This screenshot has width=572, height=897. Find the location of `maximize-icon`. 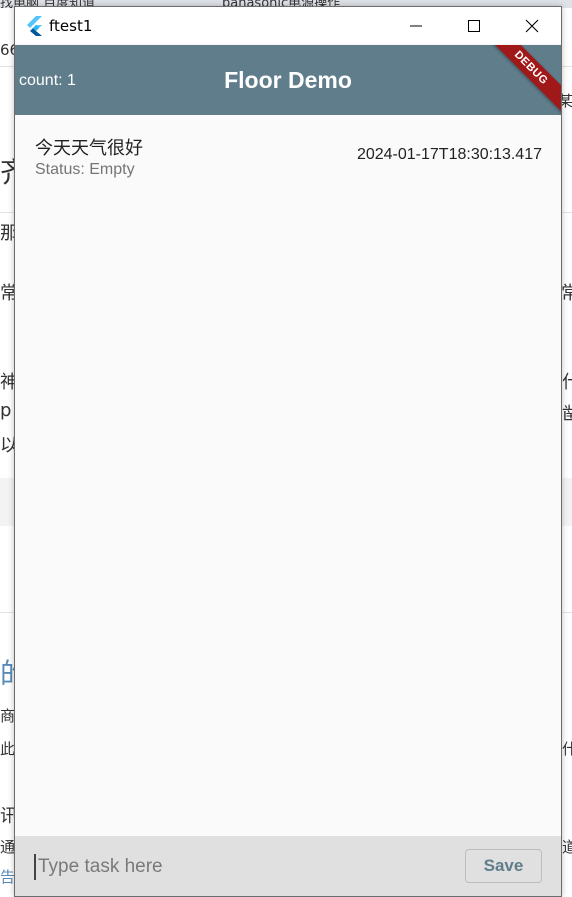

maximize-icon is located at coordinates (474, 26).